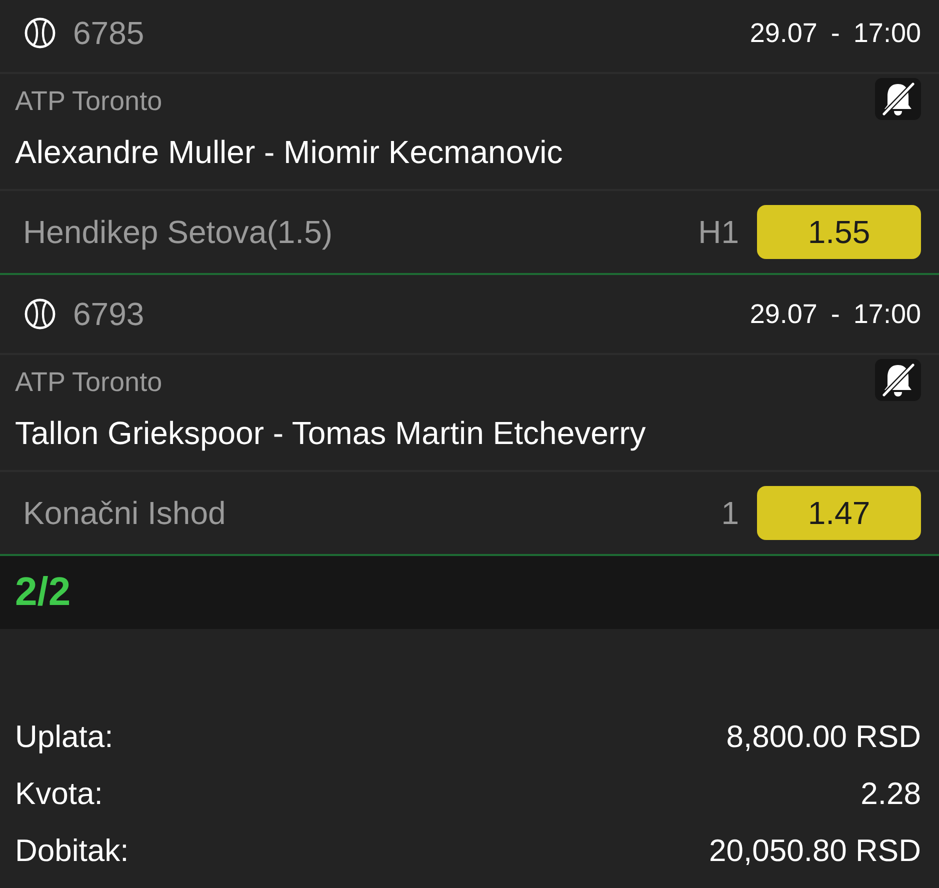 The width and height of the screenshot is (939, 888). Describe the element at coordinates (64, 736) in the screenshot. I see `total-label: Uplata:` at that location.